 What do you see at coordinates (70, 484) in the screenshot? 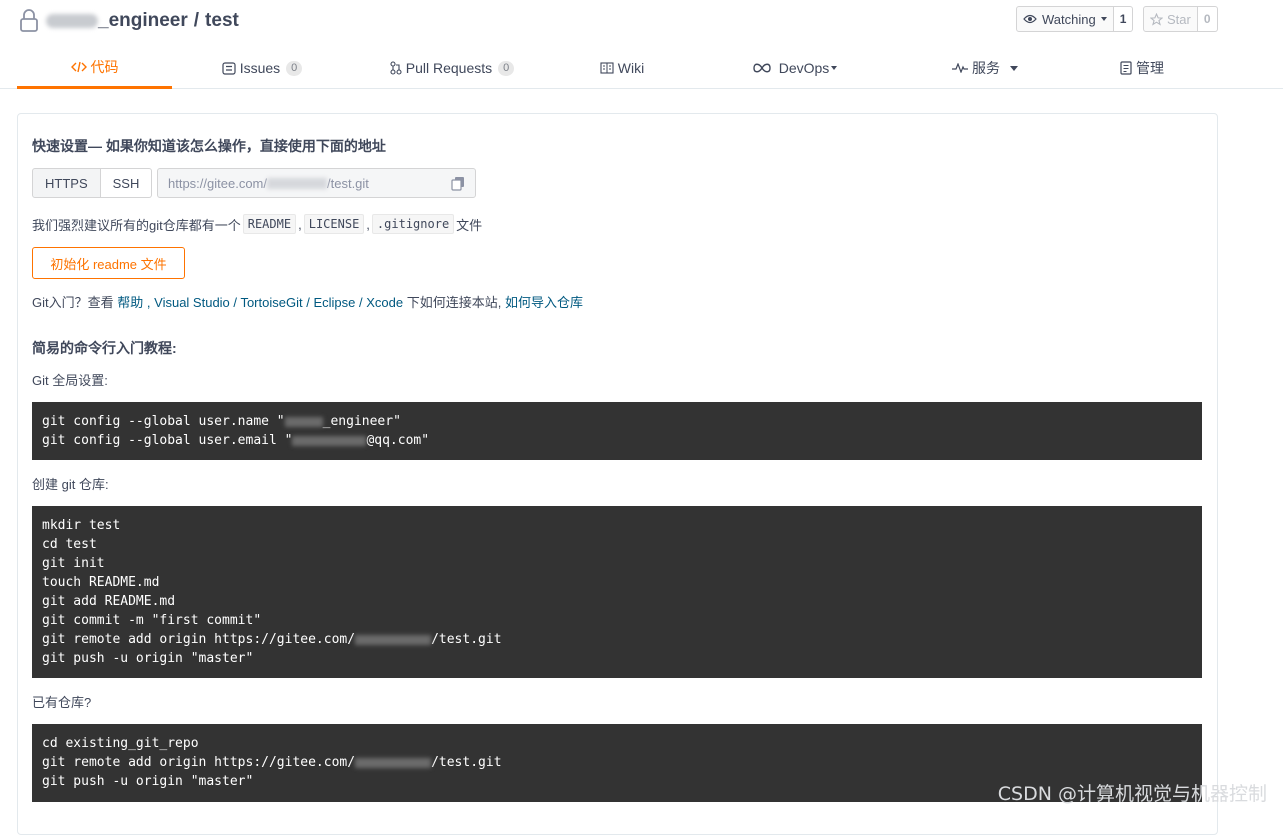
I see `create-repo-label: 创建 git 仓库:` at bounding box center [70, 484].